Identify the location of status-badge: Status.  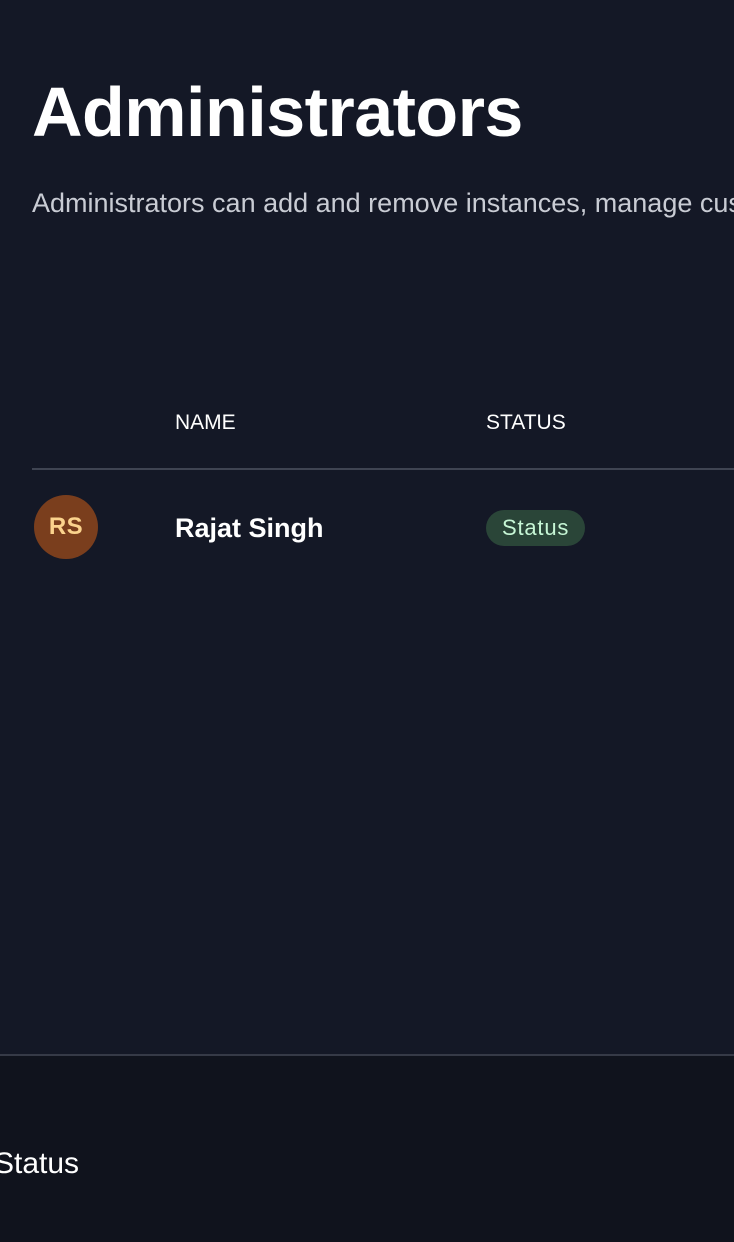
(536, 528).